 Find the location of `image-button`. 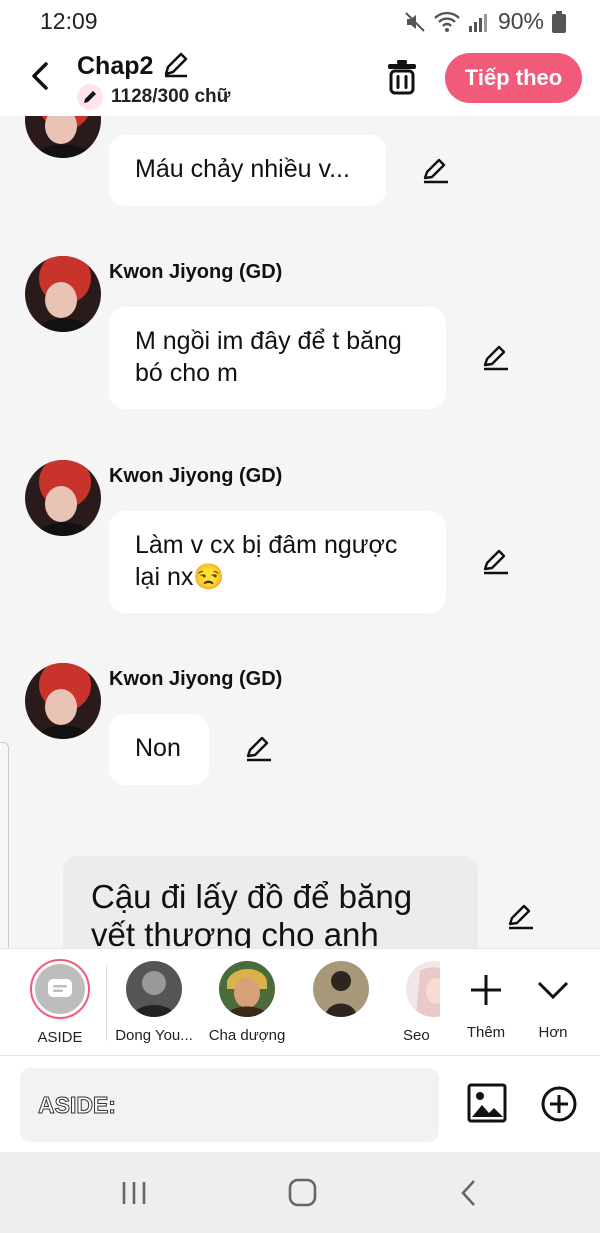

image-button is located at coordinates (487, 1103).